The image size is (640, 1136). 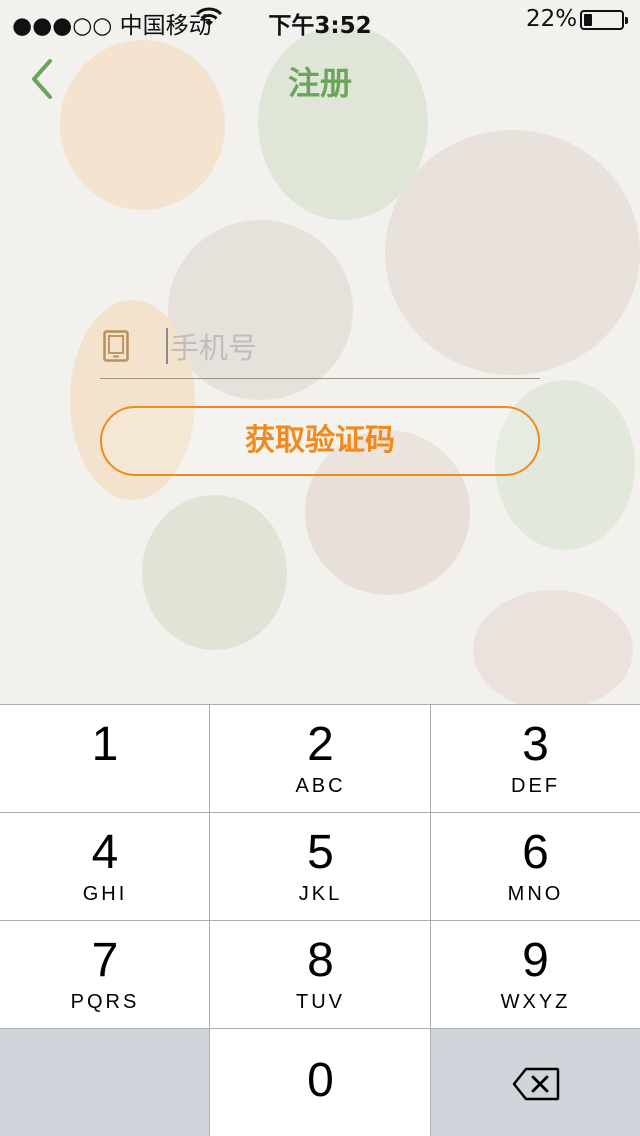 I want to click on phone-input, so click(x=350, y=348).